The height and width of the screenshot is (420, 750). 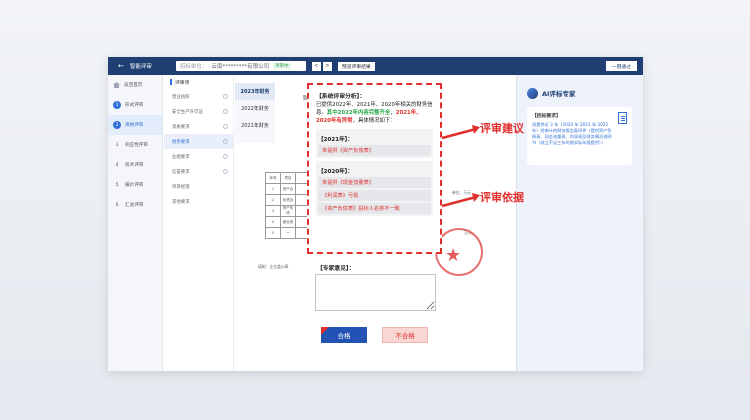 What do you see at coordinates (374, 120) in the screenshot?
I see `analysis-tail: ，具体情况如下：` at bounding box center [374, 120].